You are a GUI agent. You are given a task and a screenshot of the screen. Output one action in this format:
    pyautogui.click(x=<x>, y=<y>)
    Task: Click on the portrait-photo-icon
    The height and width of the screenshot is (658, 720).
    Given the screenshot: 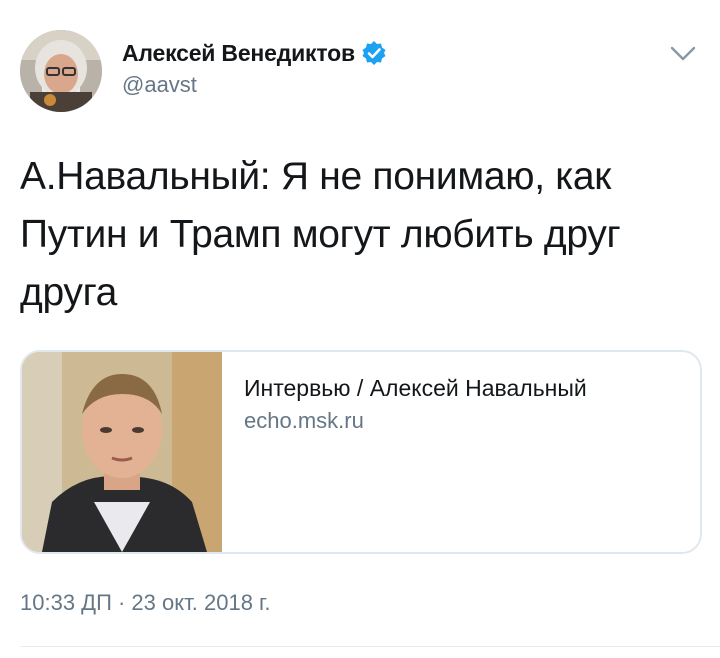 What is the action you would take?
    pyautogui.click(x=122, y=452)
    